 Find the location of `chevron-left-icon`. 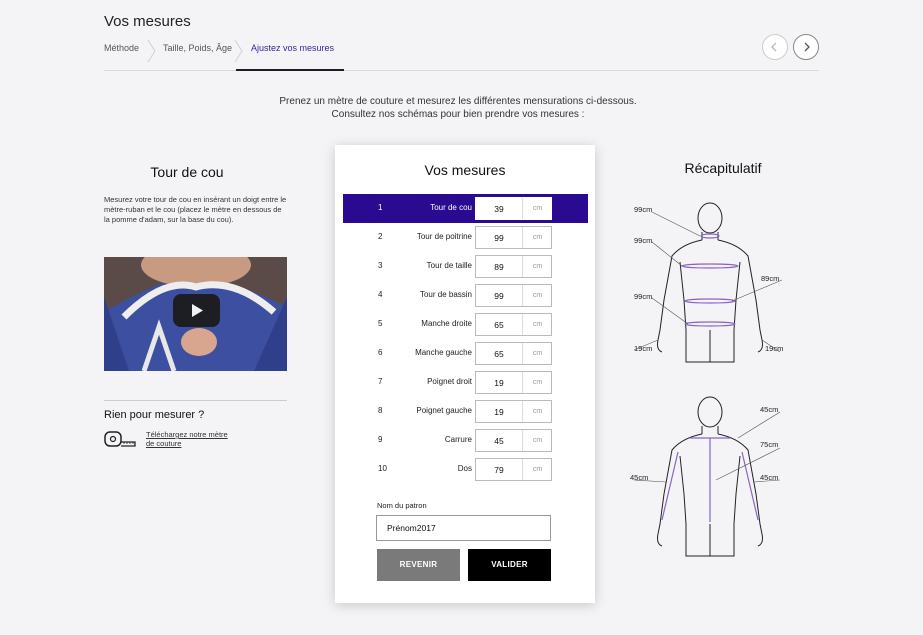

chevron-left-icon is located at coordinates (774, 47).